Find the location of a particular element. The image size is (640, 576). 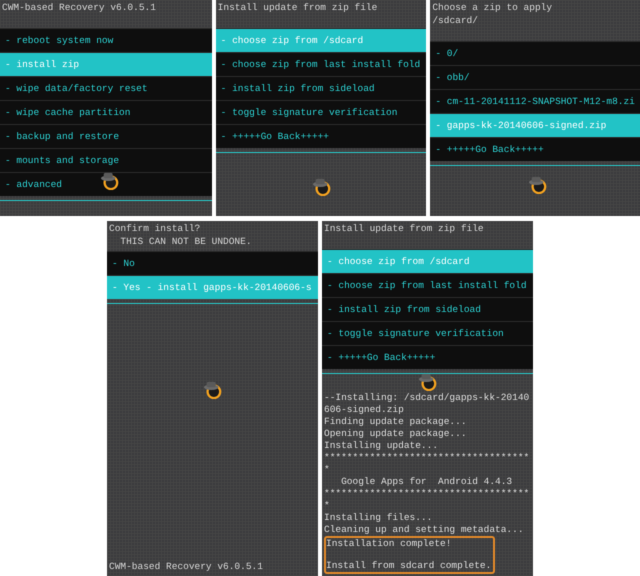

menu-item: - advanced is located at coordinates (106, 184).